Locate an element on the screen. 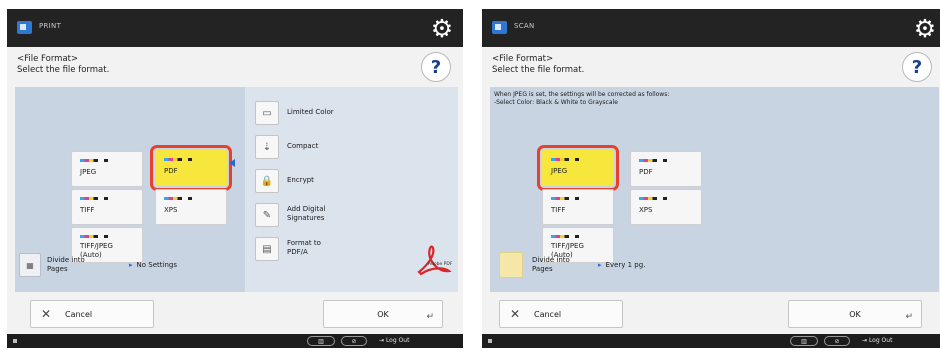  option-encrypt: 🔒 Encrypt is located at coordinates (315, 182).